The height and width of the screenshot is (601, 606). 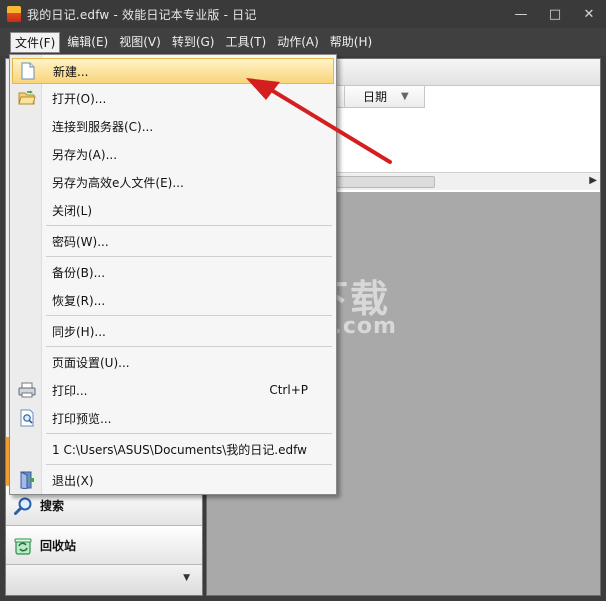 I want to click on nav-search-label: 搜索, so click(x=52, y=506).